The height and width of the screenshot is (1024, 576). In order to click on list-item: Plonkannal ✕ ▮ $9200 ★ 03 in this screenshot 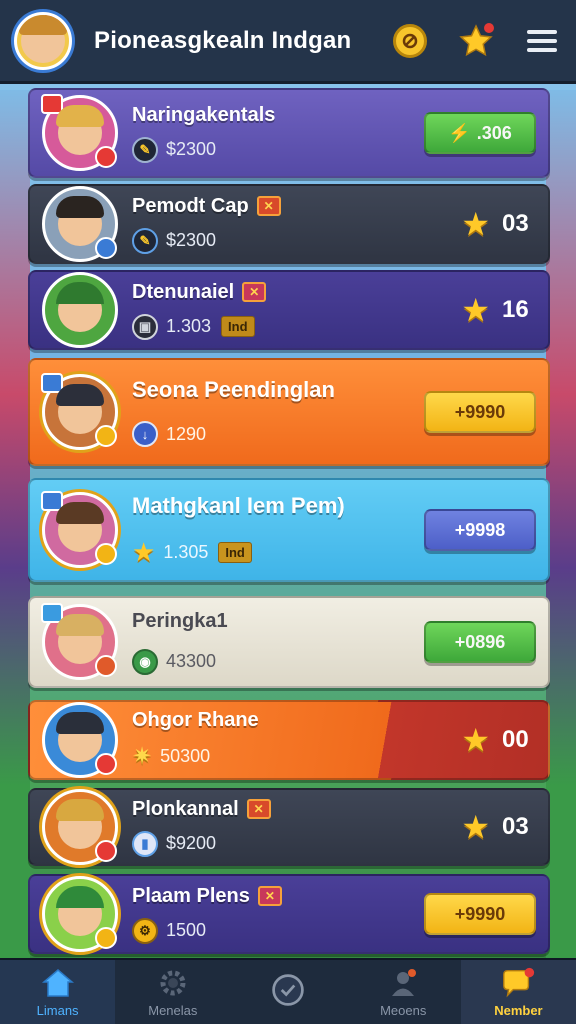, I will do `click(289, 827)`.